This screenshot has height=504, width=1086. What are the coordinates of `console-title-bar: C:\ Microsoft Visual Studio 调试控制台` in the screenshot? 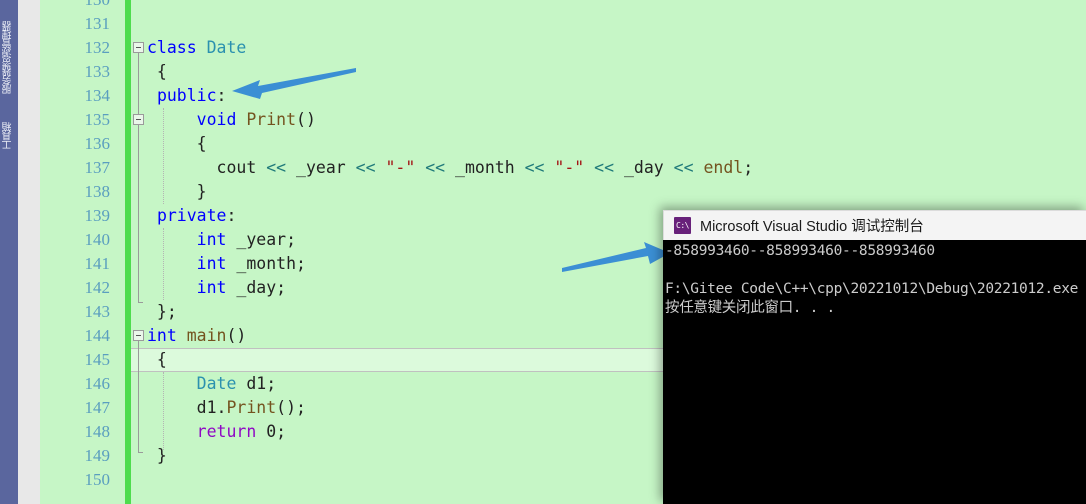 It's located at (874, 225).